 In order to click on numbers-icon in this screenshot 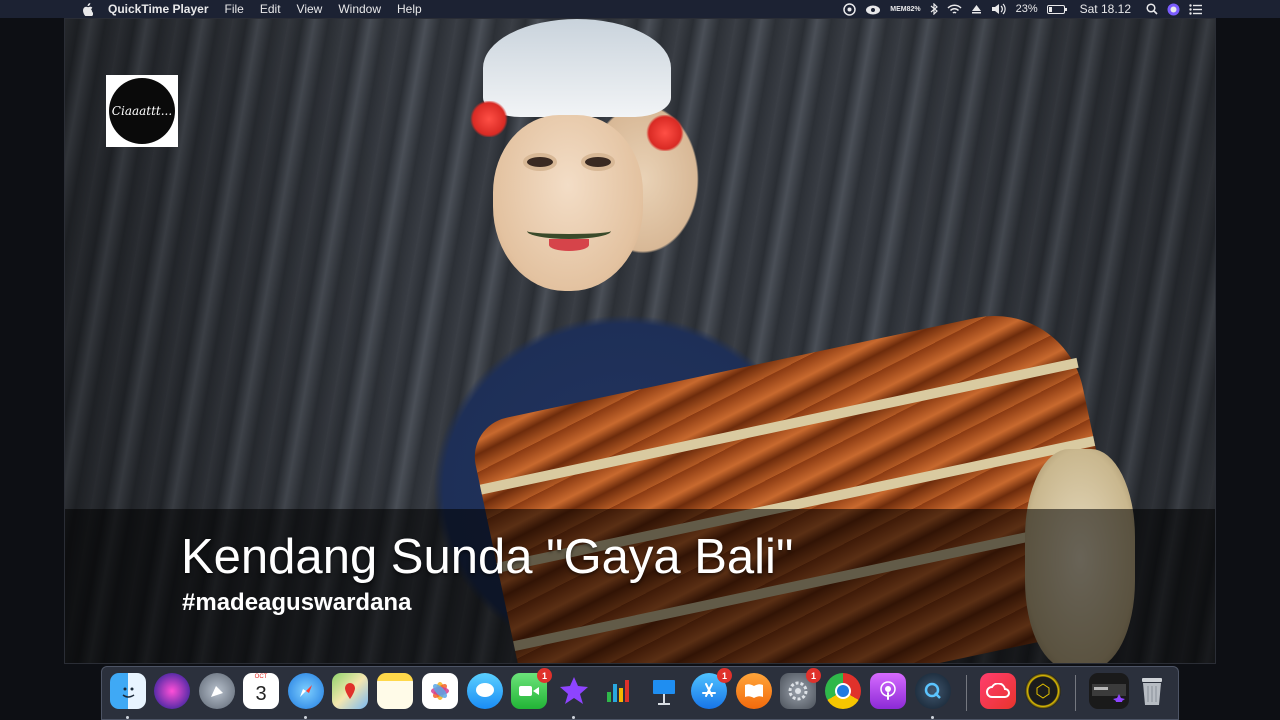, I will do `click(619, 691)`.